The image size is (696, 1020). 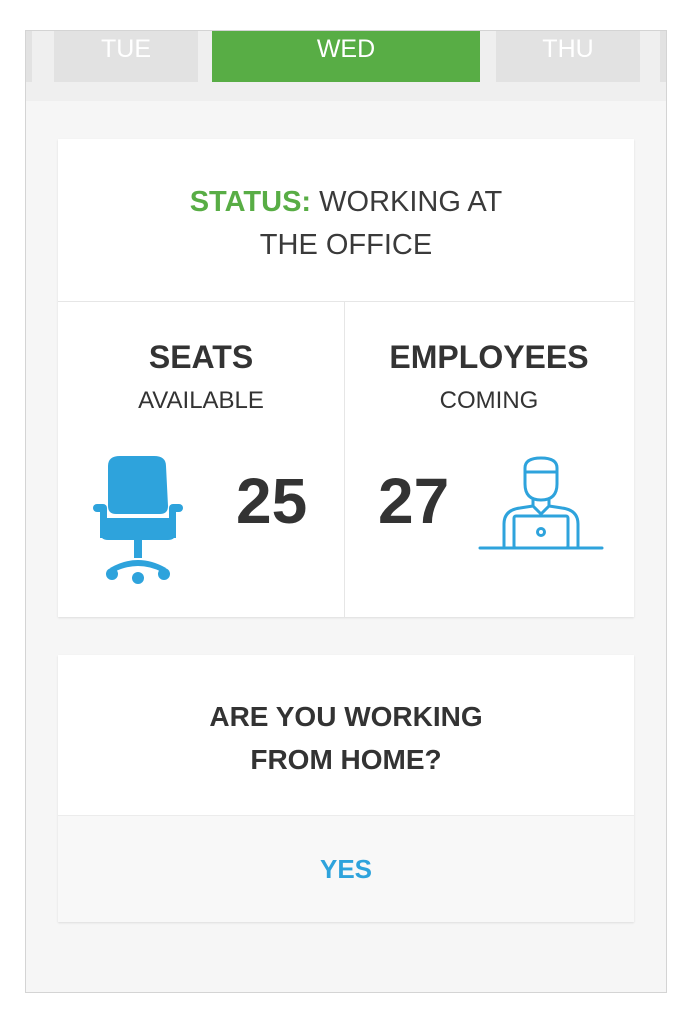 What do you see at coordinates (346, 220) in the screenshot?
I see `status-line: STATUS: WORKING AT THE OFFICE` at bounding box center [346, 220].